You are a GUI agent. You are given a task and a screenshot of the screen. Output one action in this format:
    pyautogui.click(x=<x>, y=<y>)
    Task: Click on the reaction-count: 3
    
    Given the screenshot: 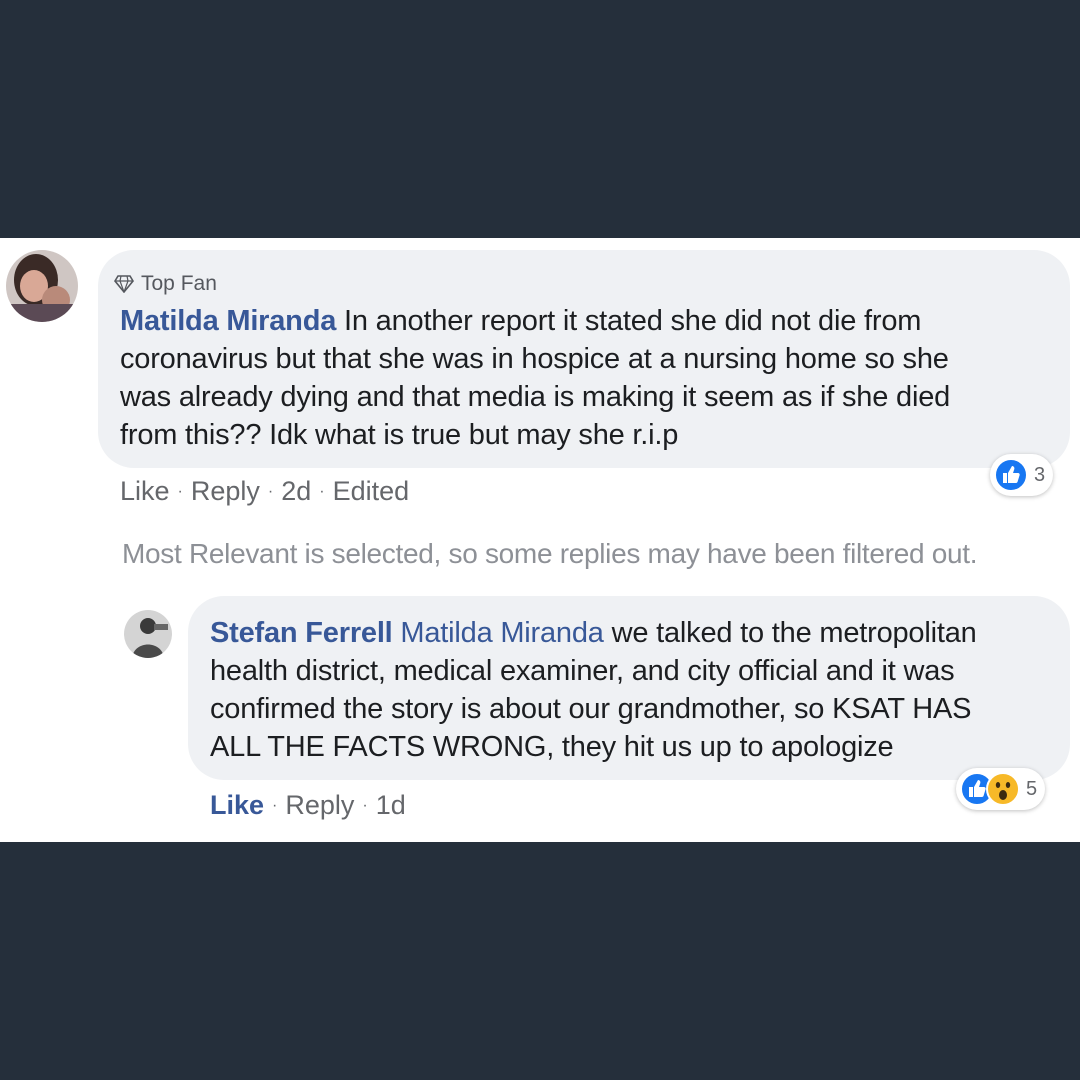 What is the action you would take?
    pyautogui.click(x=1040, y=474)
    